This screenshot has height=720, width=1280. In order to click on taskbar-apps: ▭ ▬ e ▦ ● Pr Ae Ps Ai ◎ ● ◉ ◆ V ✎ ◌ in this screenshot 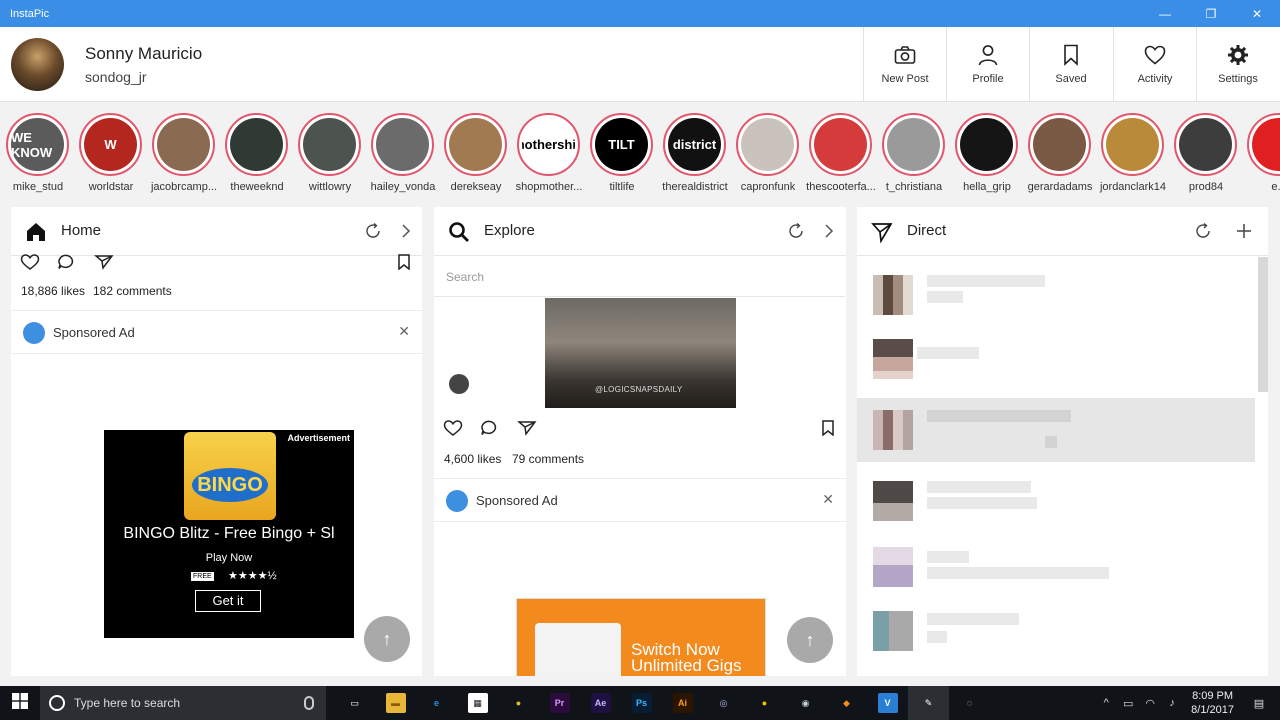, I will do `click(662, 703)`.